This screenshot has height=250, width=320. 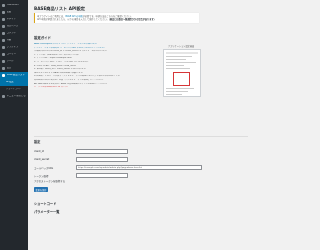 What do you see at coordinates (181, 79) in the screenshot?
I see `screenshot-highlight` at bounding box center [181, 79].